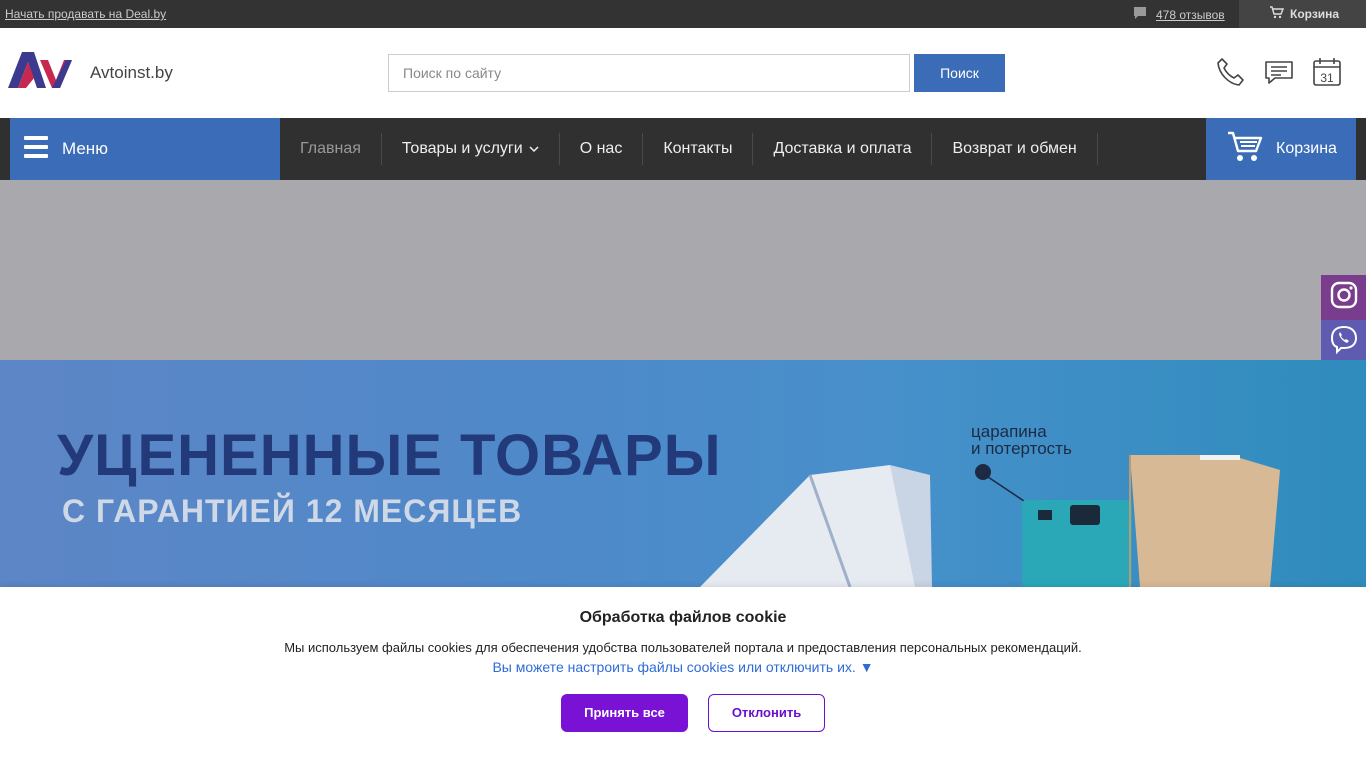  I want to click on top-cart-label: Корзина, so click(1315, 14).